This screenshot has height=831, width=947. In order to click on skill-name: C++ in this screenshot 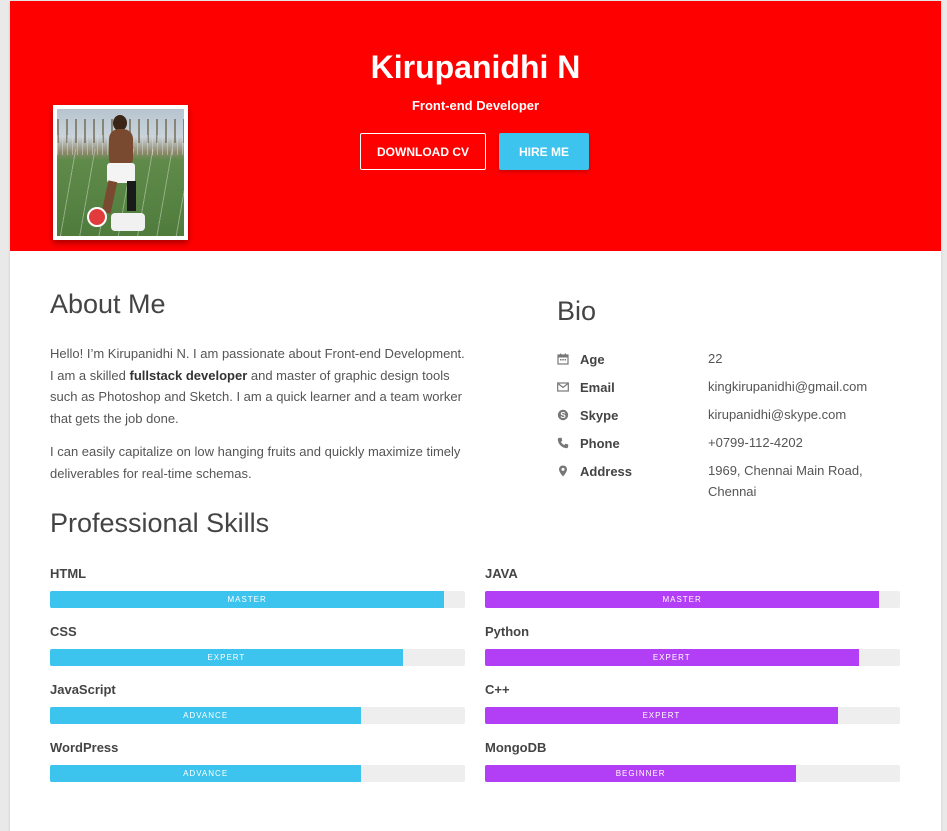, I will do `click(497, 689)`.